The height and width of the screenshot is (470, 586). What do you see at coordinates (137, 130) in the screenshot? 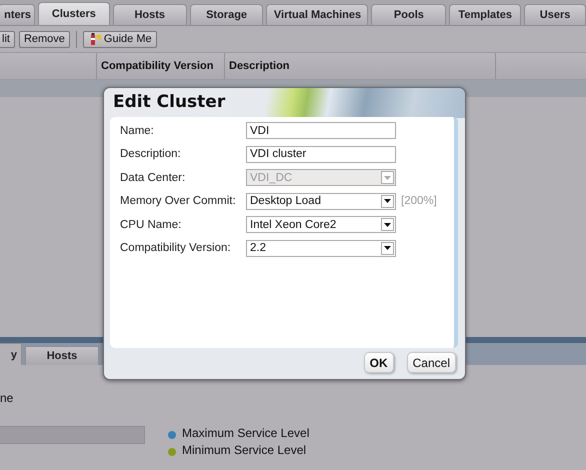
I see `field-label: Name:` at bounding box center [137, 130].